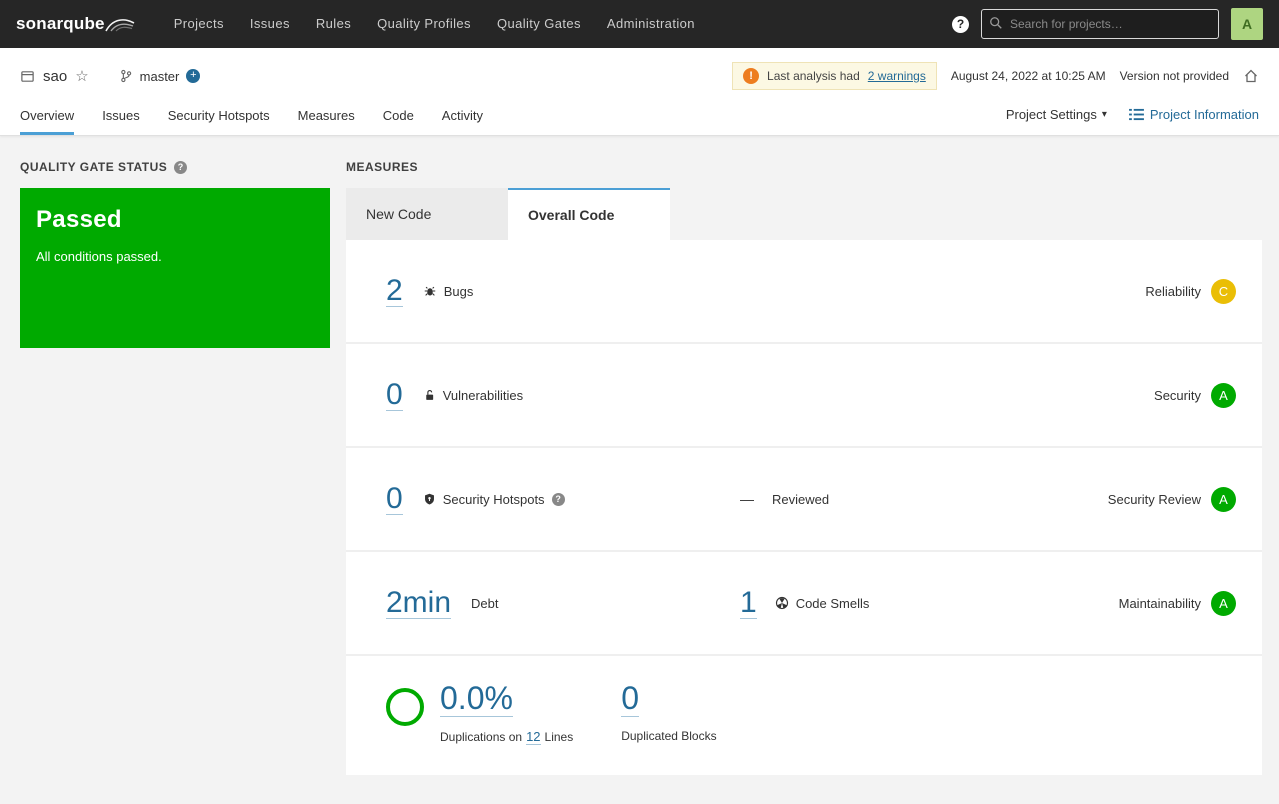 The width and height of the screenshot is (1279, 804). I want to click on nav-item-quality-gates: Quality Gates, so click(539, 24).